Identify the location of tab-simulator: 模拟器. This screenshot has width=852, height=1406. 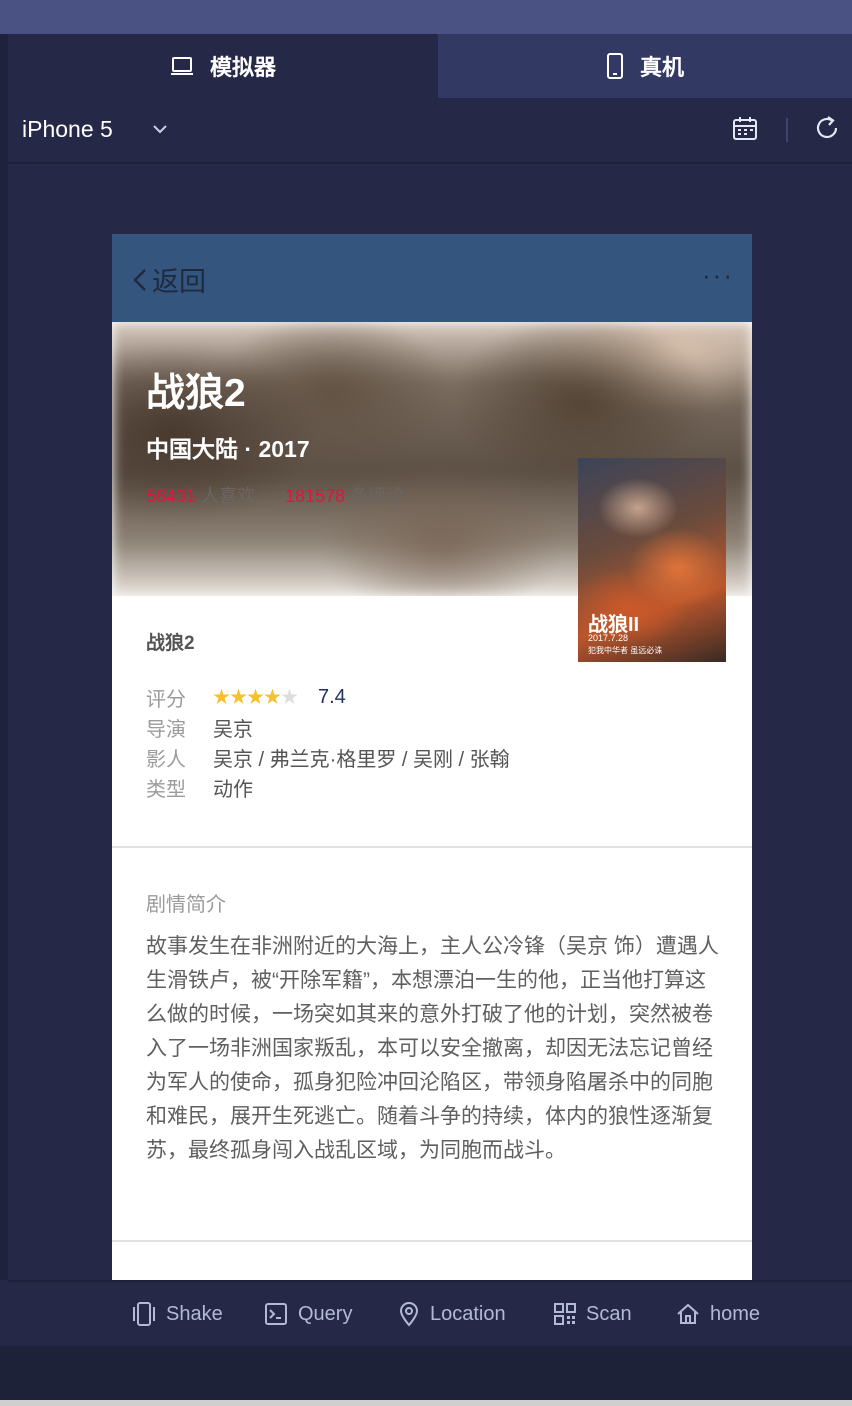
(223, 66).